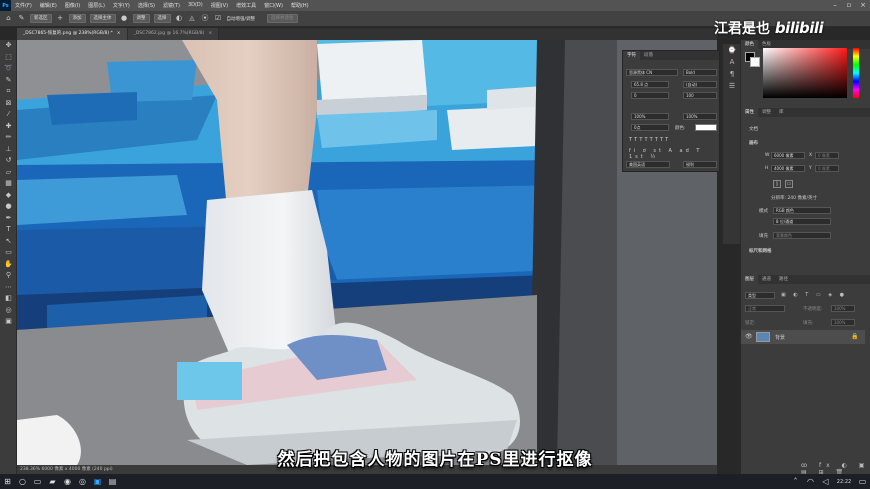 The width and height of the screenshot is (870, 489). What do you see at coordinates (179, 18) in the screenshot?
I see `sample-icon: ◐` at bounding box center [179, 18].